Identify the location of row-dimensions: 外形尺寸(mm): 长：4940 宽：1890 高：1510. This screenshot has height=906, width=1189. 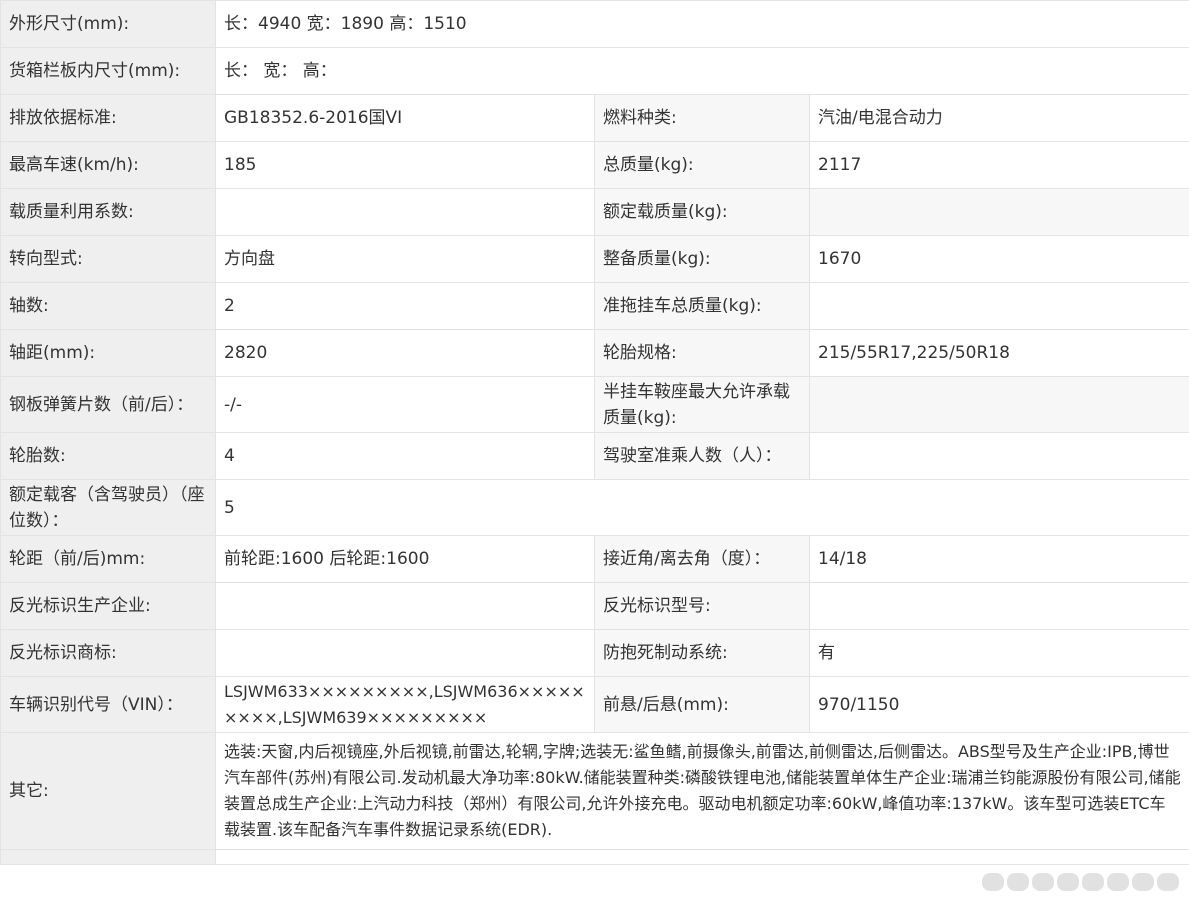
(594, 24).